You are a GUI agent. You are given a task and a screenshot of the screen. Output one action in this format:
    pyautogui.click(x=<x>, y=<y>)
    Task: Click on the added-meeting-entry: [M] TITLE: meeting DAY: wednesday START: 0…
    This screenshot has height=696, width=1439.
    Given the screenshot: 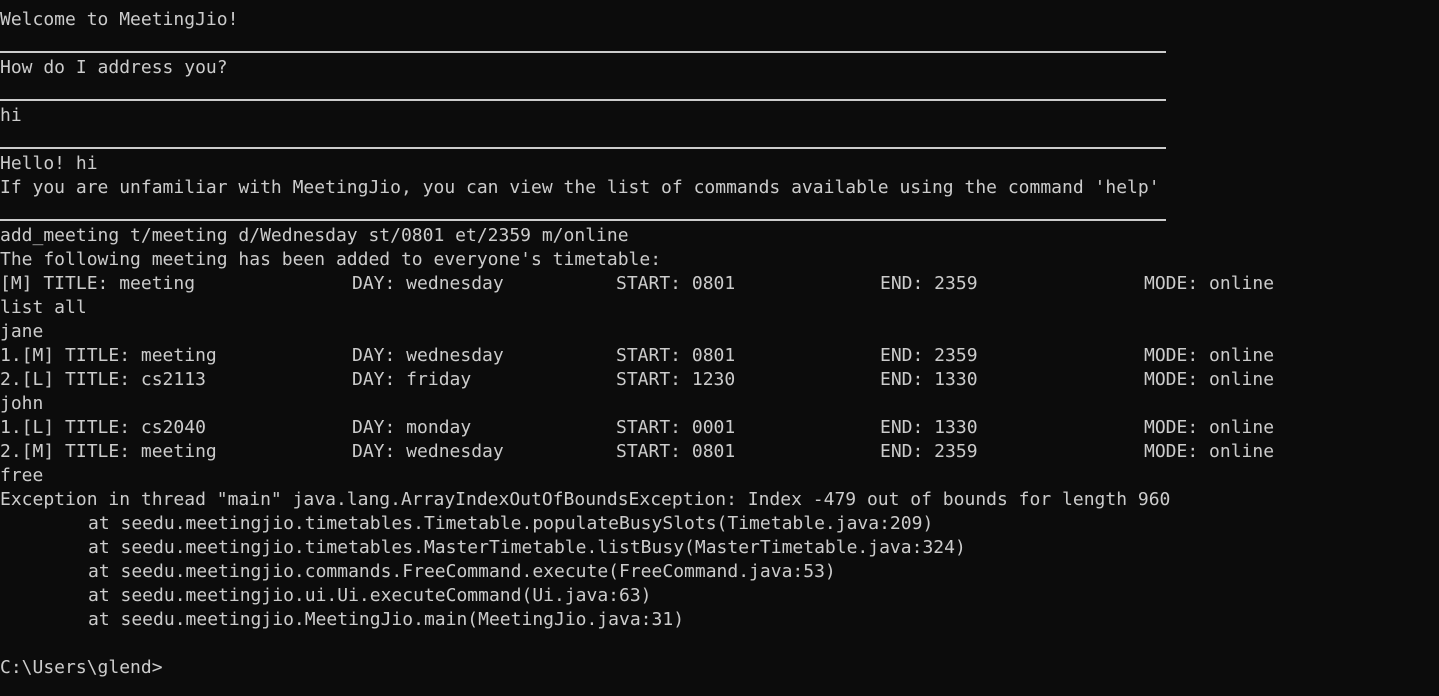 What is the action you would take?
    pyautogui.click(x=719, y=284)
    